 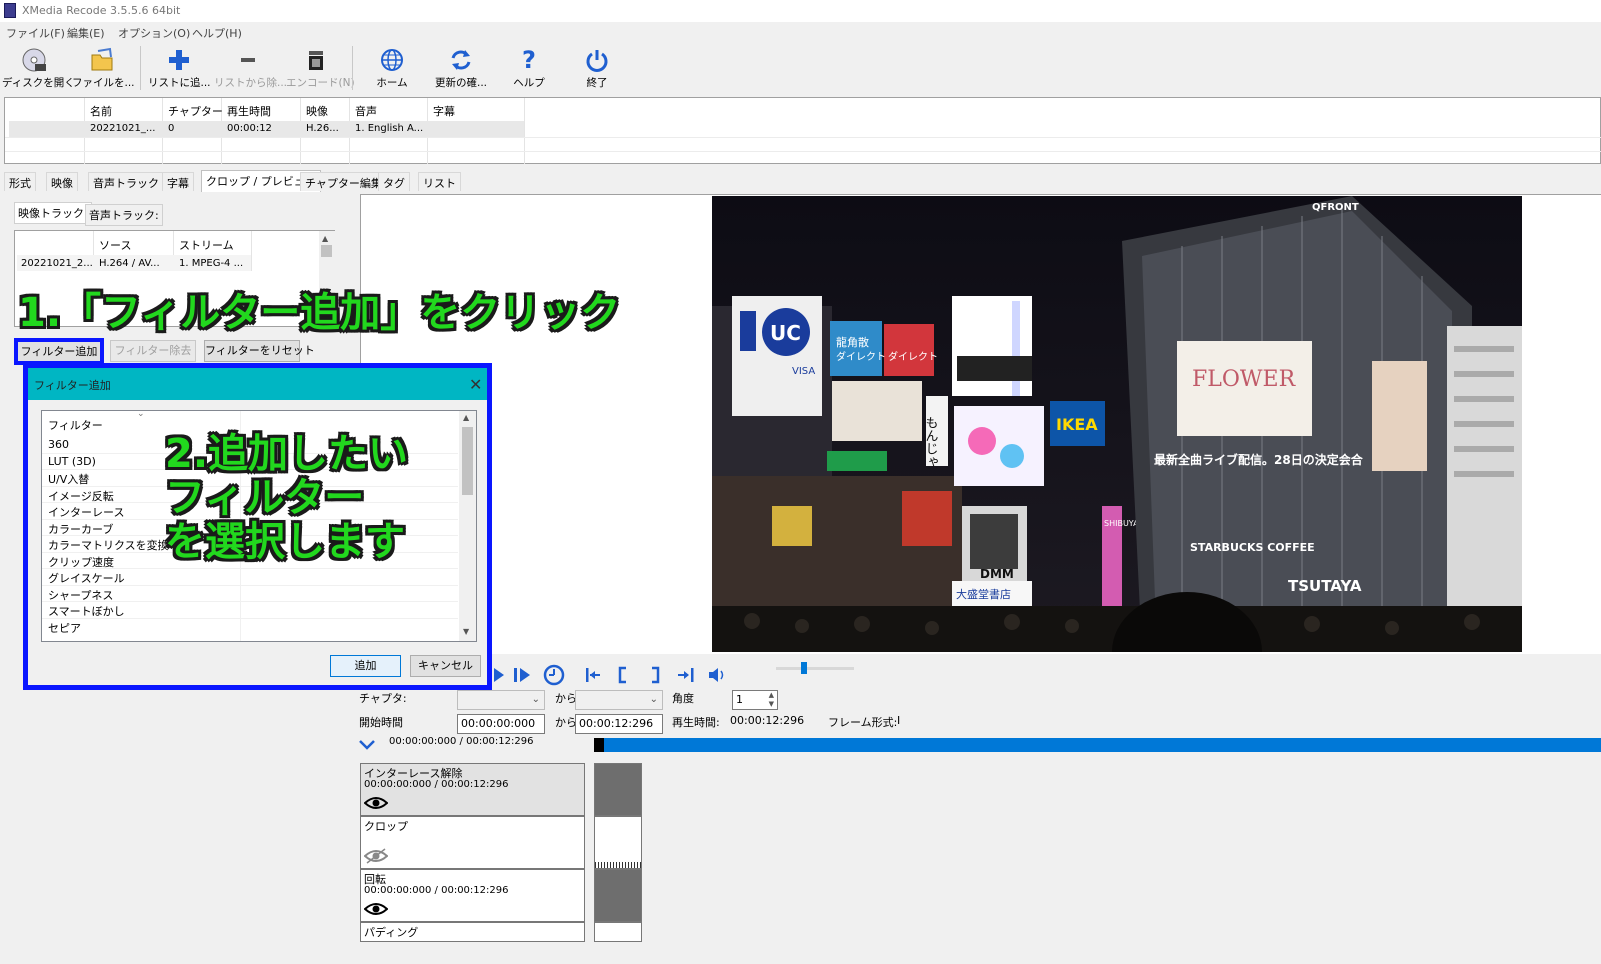 I want to click on play-time-value: 00:00:12:296, so click(x=767, y=720).